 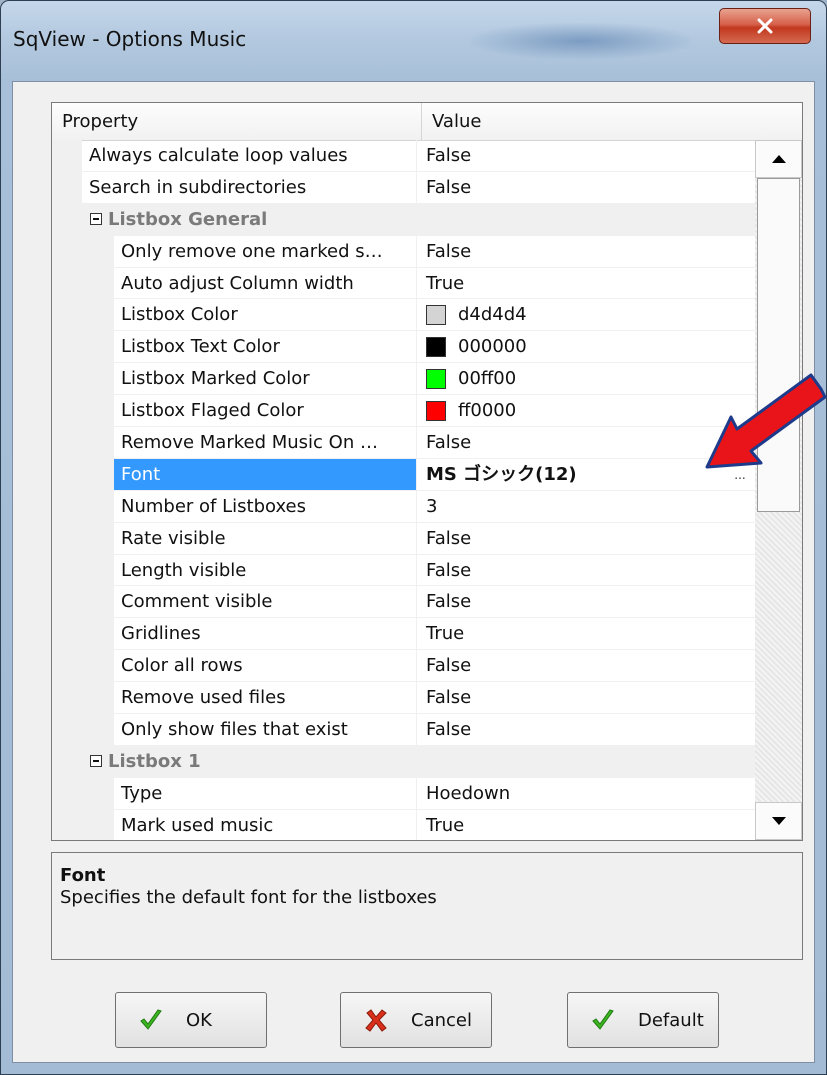 I want to click on cancel-x-icon, so click(x=376, y=1020).